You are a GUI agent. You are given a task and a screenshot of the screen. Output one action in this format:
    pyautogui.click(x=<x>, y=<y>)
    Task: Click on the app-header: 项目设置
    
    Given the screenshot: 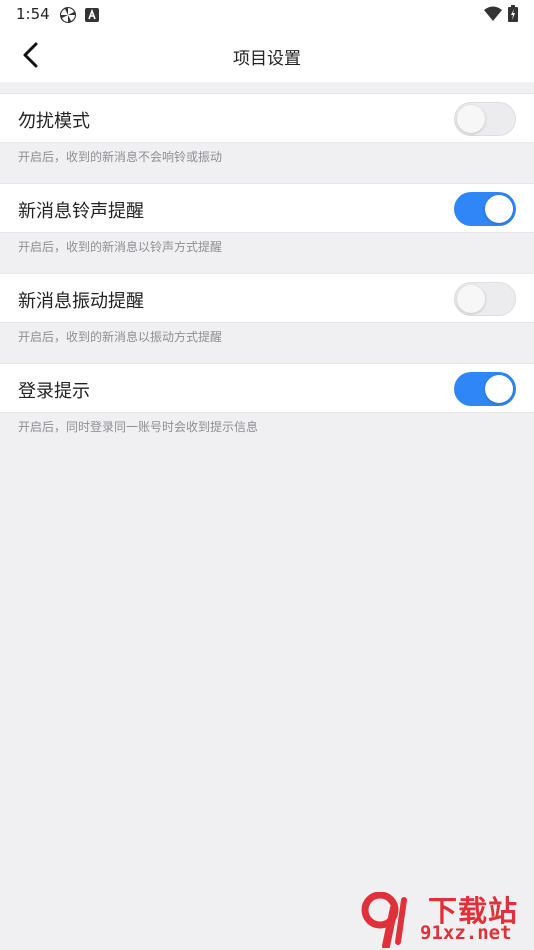 What is the action you would take?
    pyautogui.click(x=267, y=56)
    